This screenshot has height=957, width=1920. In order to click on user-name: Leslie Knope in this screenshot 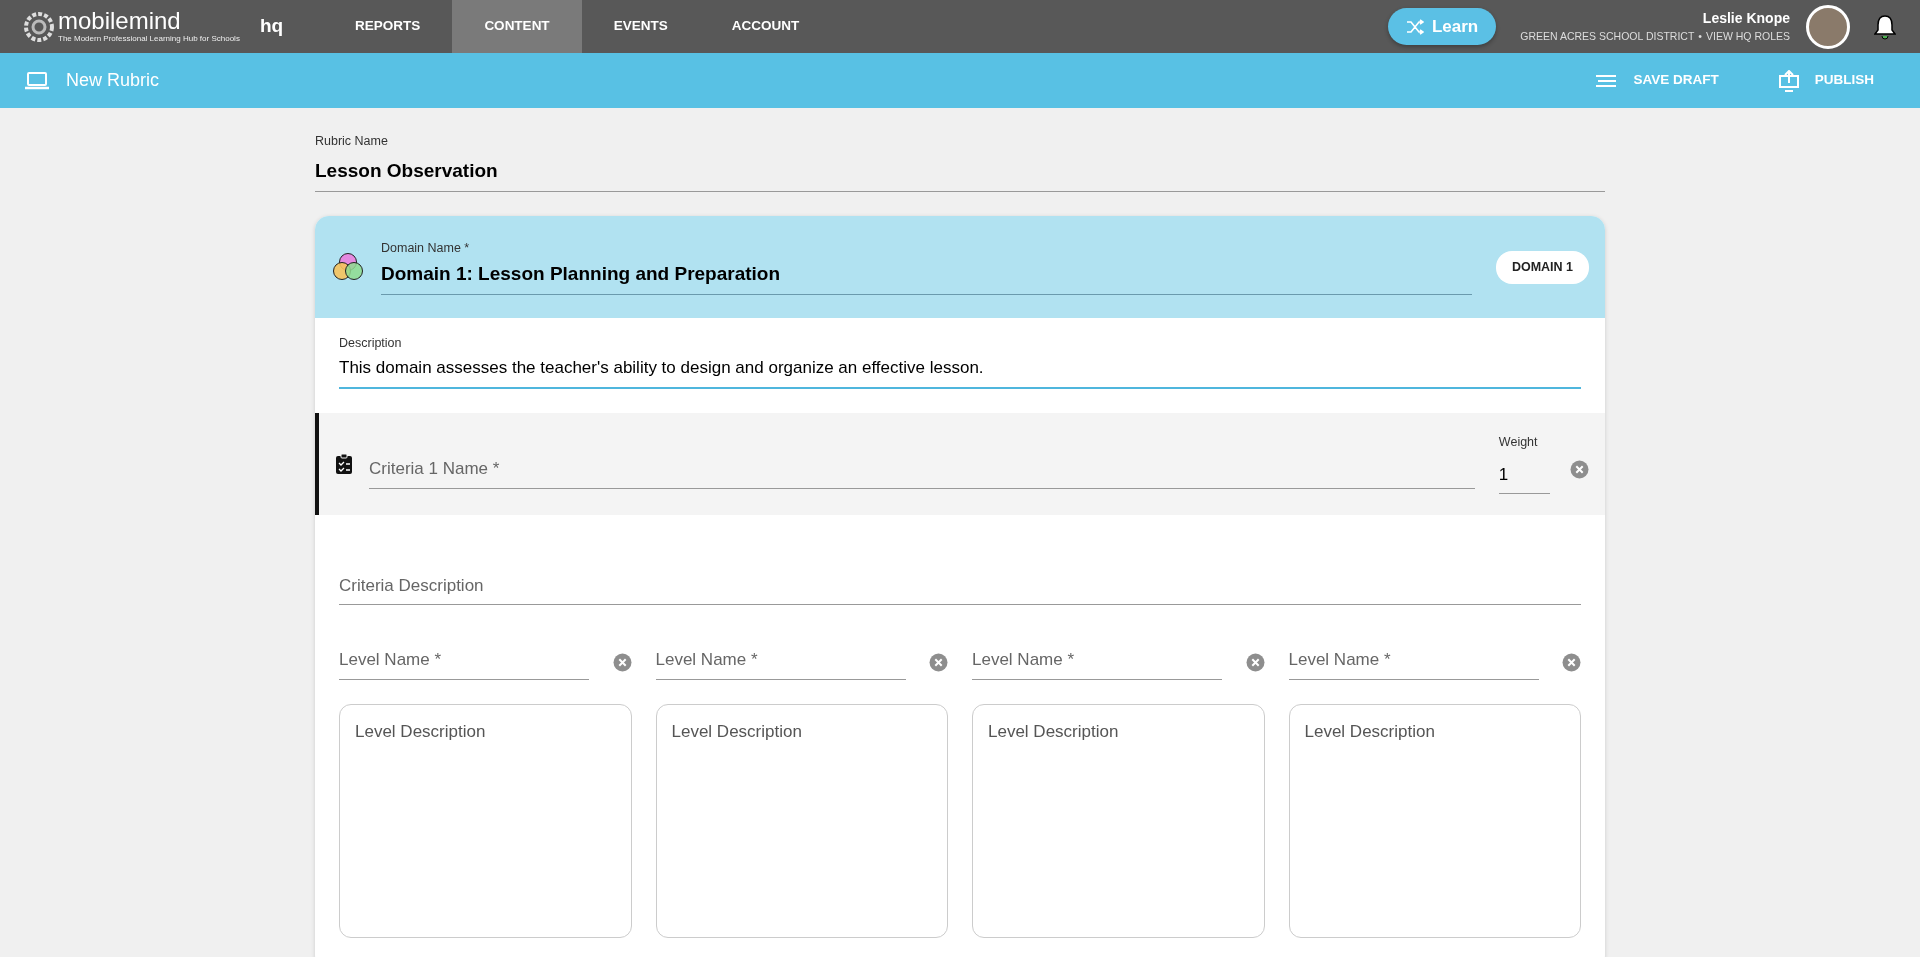, I will do `click(1746, 19)`.